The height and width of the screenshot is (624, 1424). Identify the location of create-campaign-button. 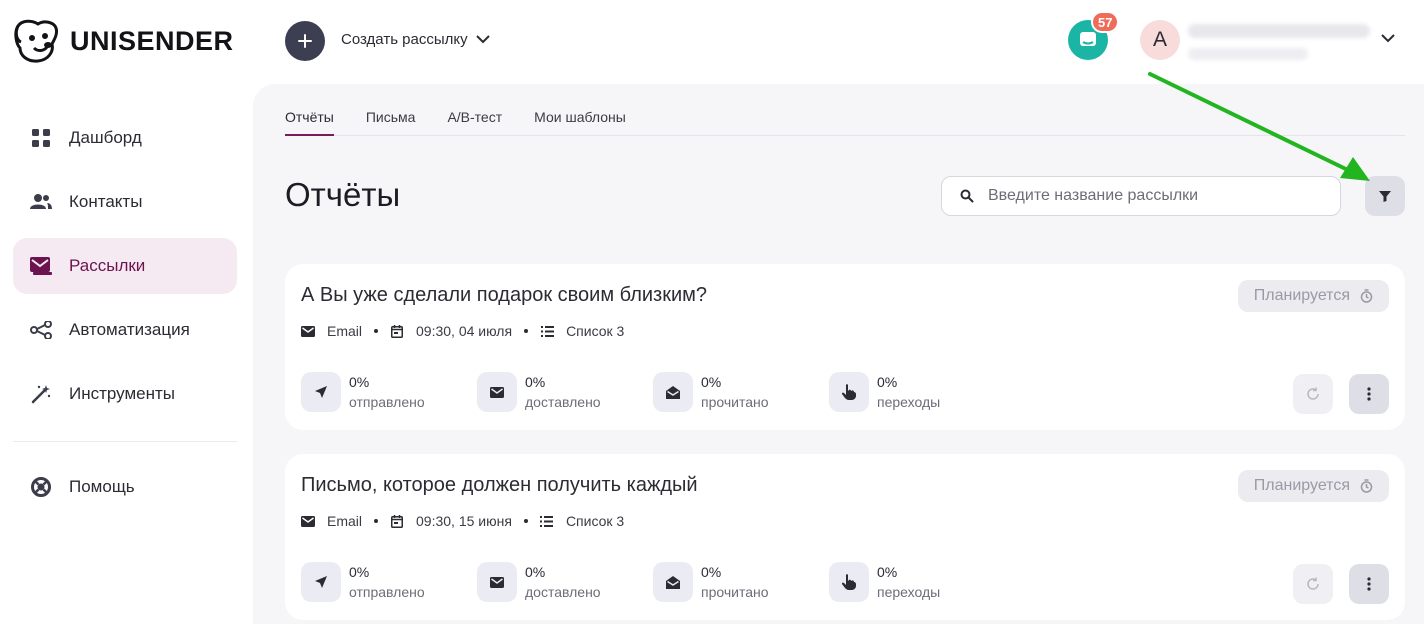
(305, 41).